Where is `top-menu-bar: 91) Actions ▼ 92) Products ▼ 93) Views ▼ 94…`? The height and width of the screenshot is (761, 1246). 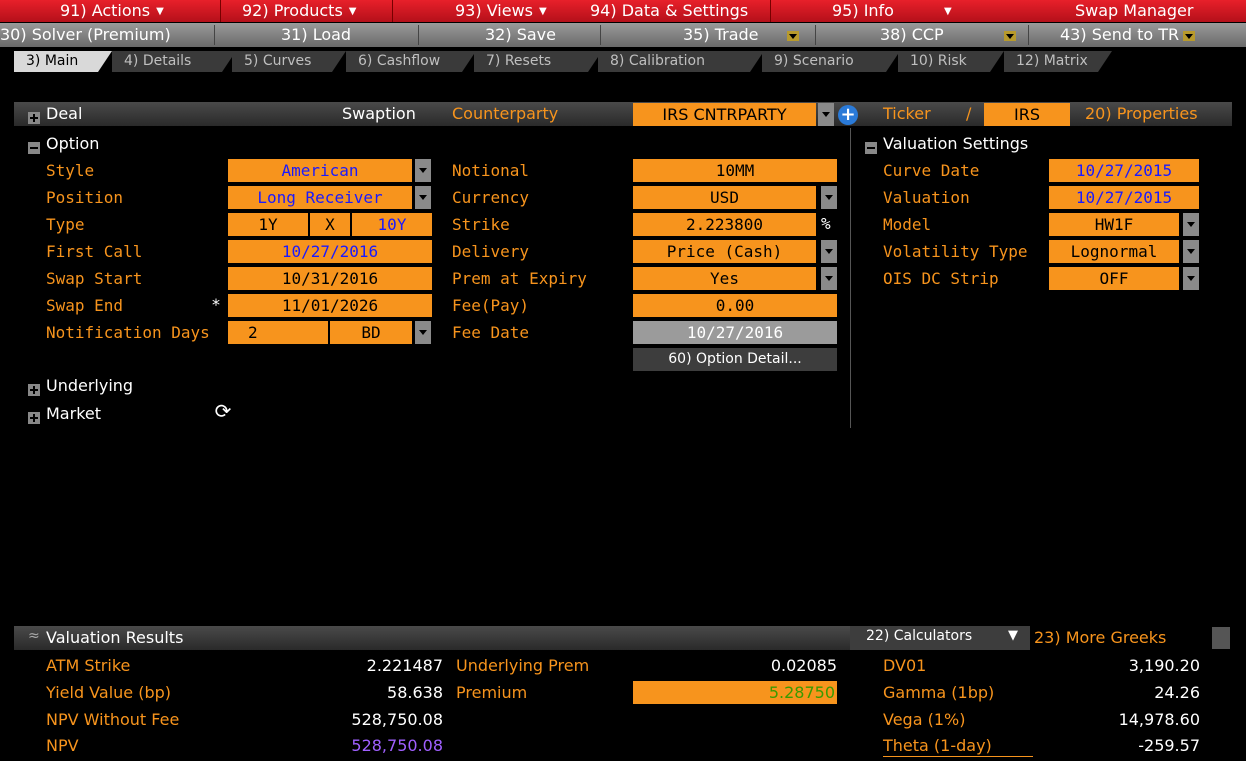
top-menu-bar: 91) Actions ▼ 92) Products ▼ 93) Views ▼ 94… is located at coordinates (623, 11).